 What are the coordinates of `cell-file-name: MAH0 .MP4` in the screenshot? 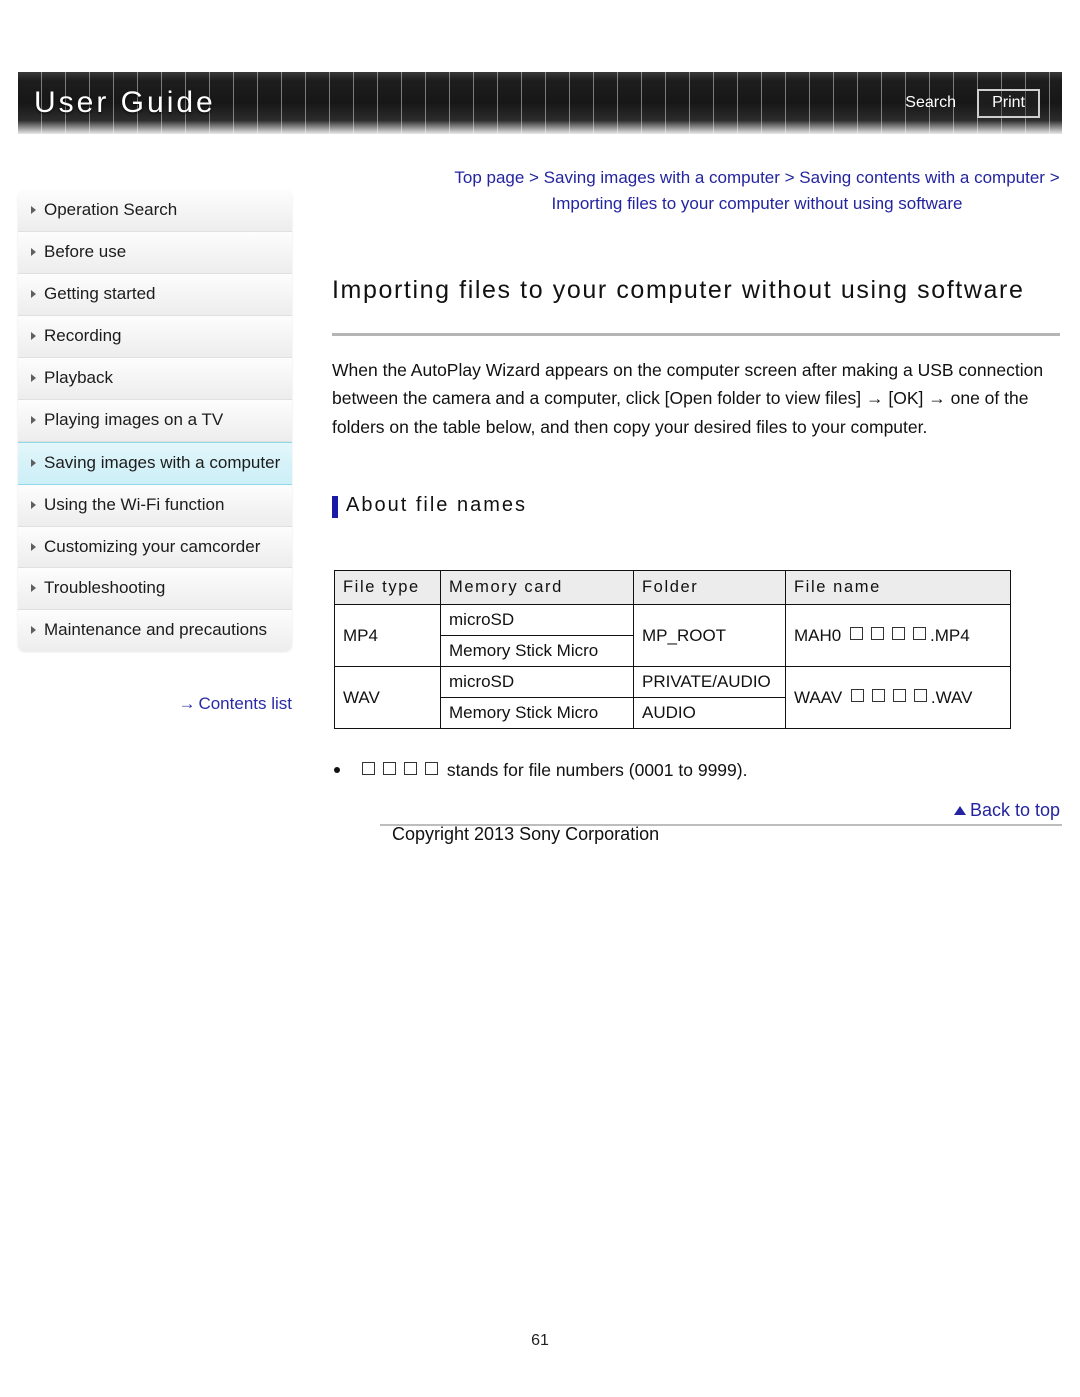 It's located at (898, 635).